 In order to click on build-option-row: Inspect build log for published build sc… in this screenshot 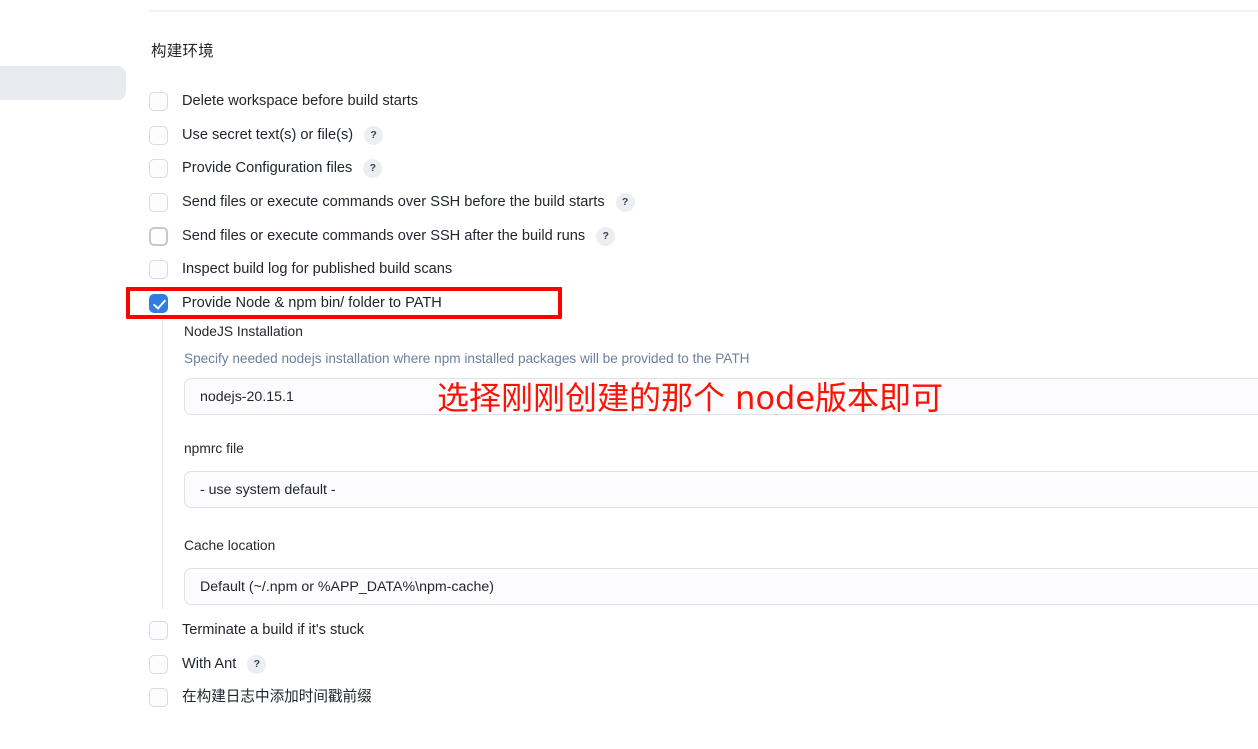, I will do `click(300, 269)`.